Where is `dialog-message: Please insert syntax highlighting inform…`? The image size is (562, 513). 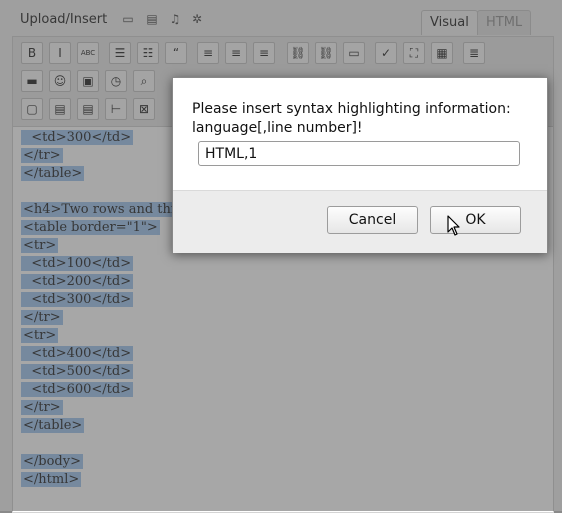 dialog-message: Please insert syntax highlighting inform… is located at coordinates (351, 118).